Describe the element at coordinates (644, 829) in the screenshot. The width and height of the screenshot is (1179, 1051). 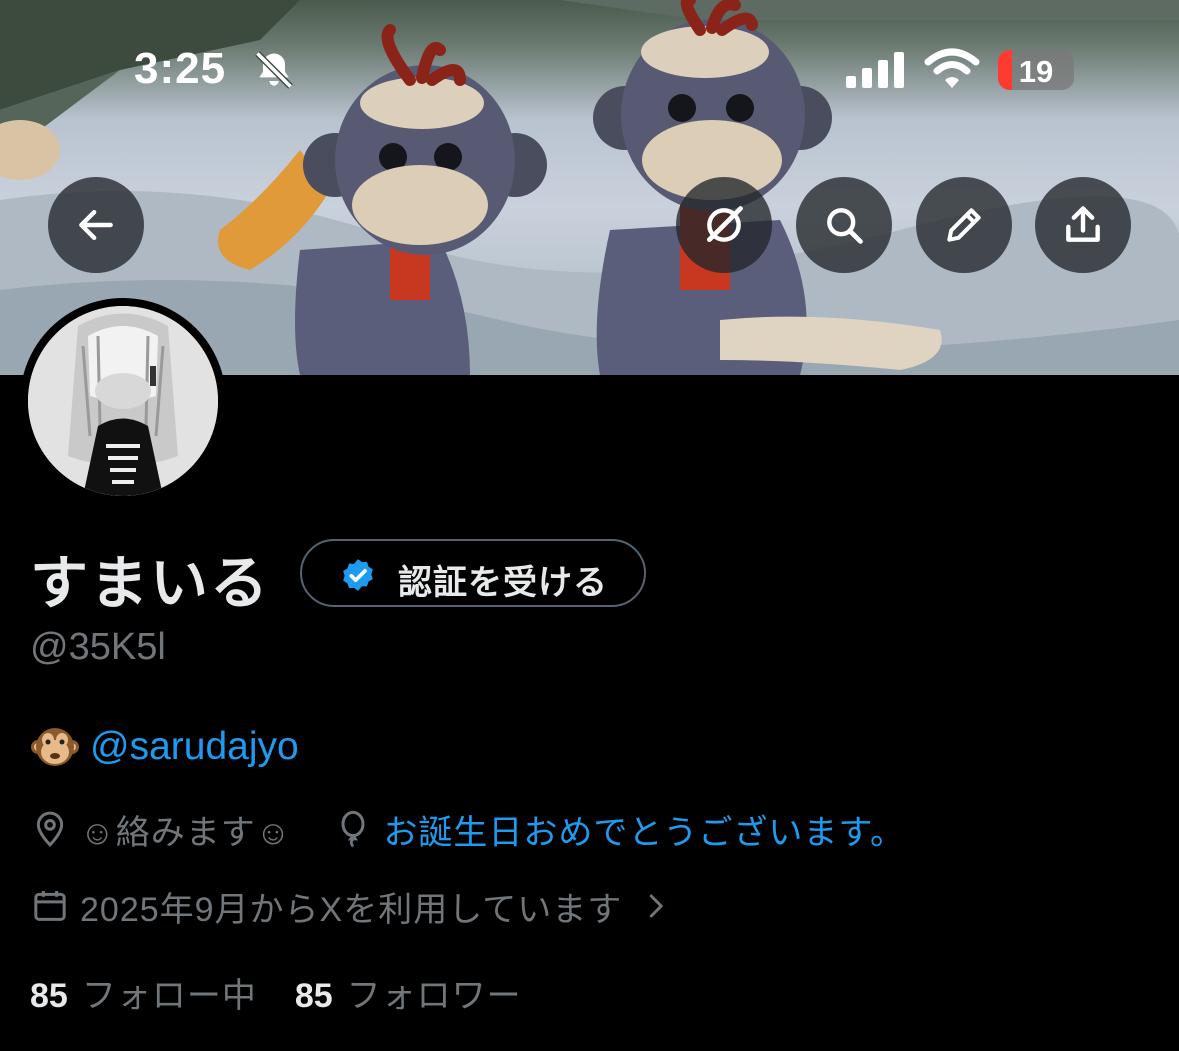
I see `birthday-link: お誕生日おめでとうございます。` at that location.